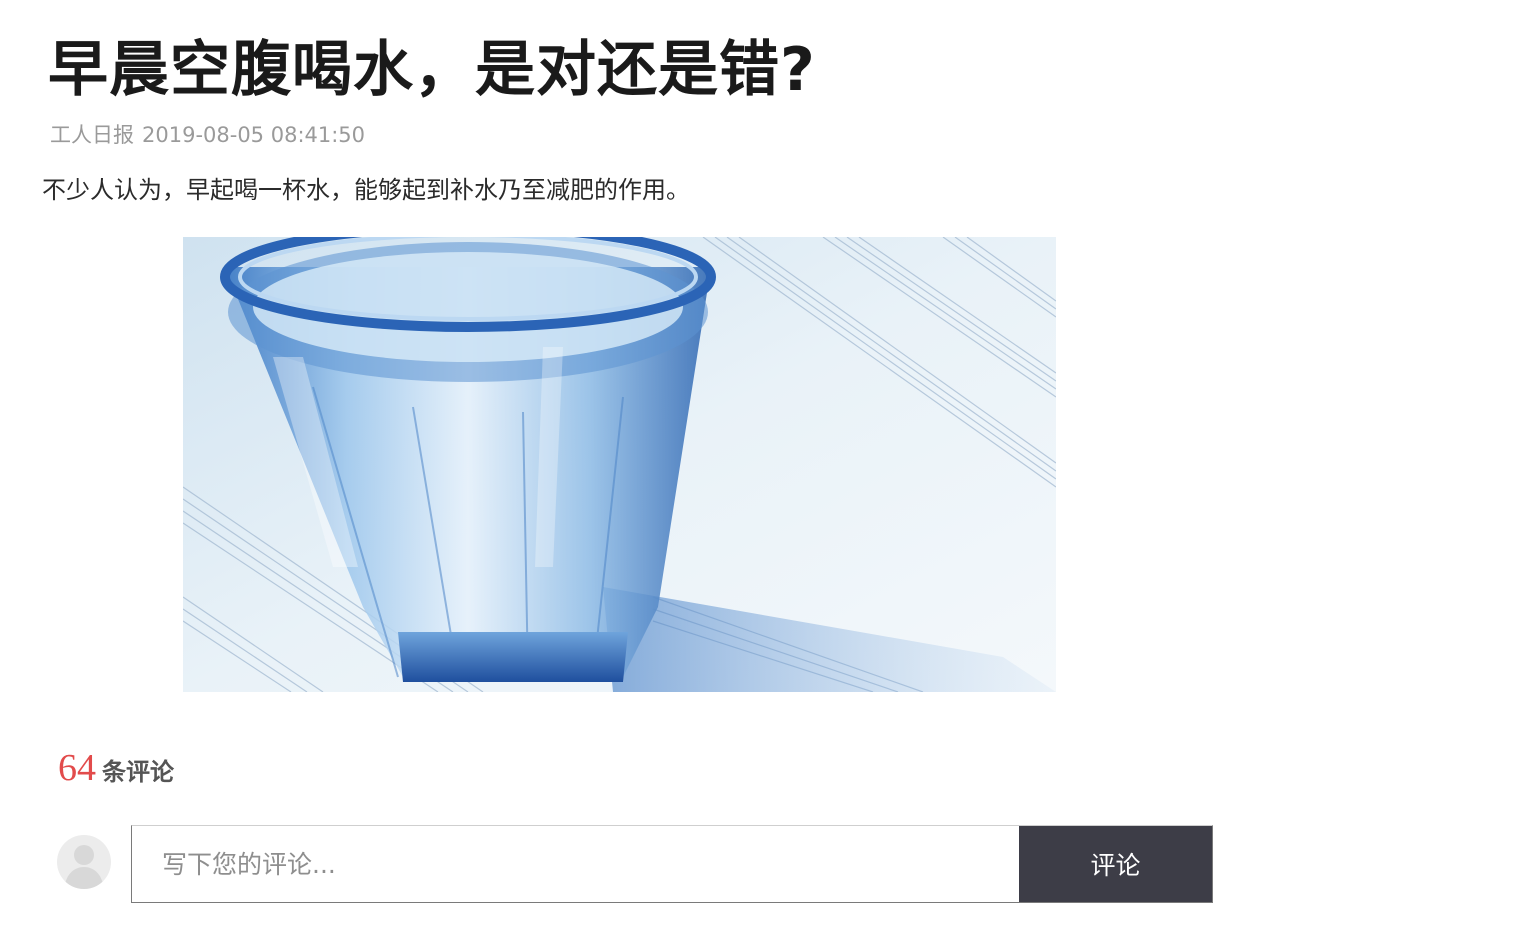 The height and width of the screenshot is (931, 1518). I want to click on comment-count: 64 条评论, so click(116, 768).